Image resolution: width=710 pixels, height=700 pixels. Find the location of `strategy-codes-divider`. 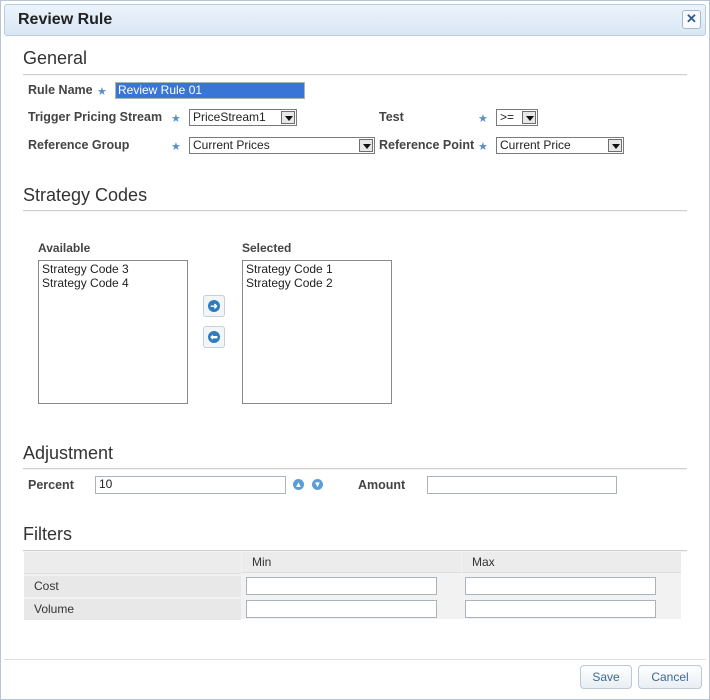

strategy-codes-divider is located at coordinates (355, 211).